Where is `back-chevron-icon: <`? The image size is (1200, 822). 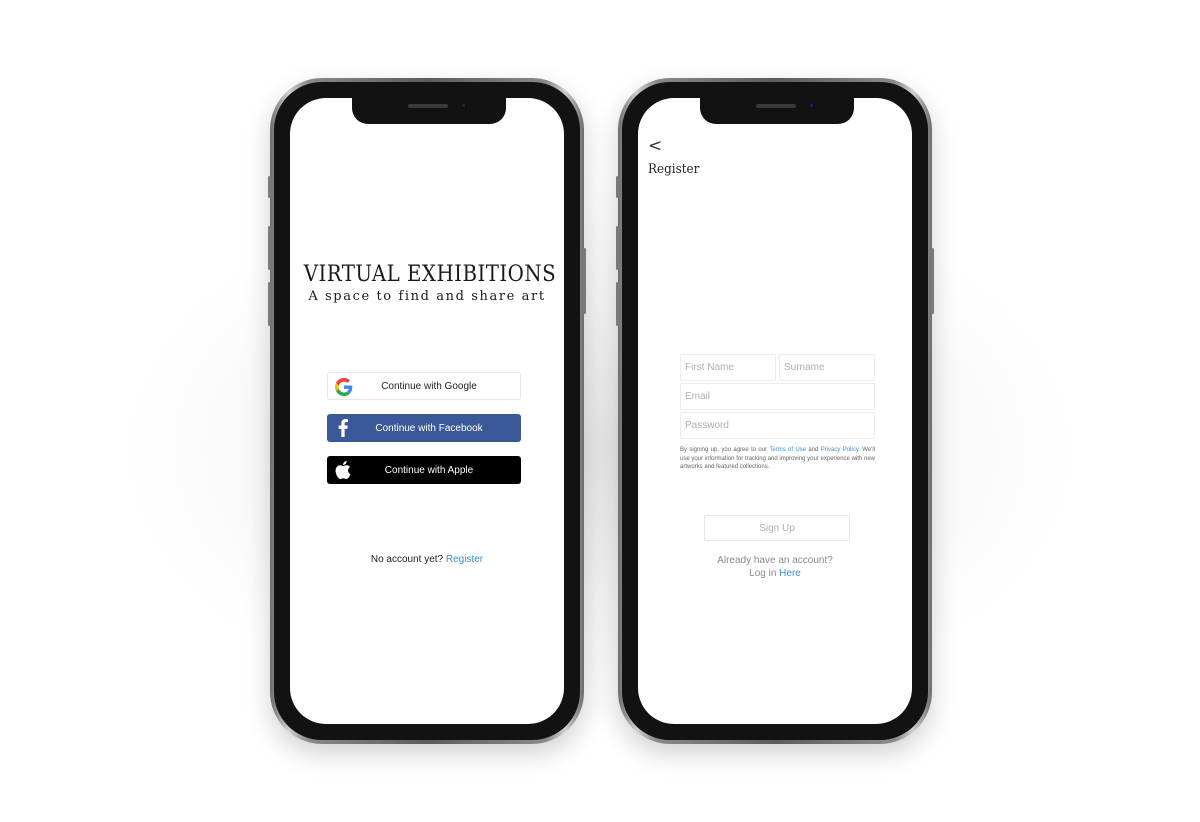
back-chevron-icon: < is located at coordinates (655, 146).